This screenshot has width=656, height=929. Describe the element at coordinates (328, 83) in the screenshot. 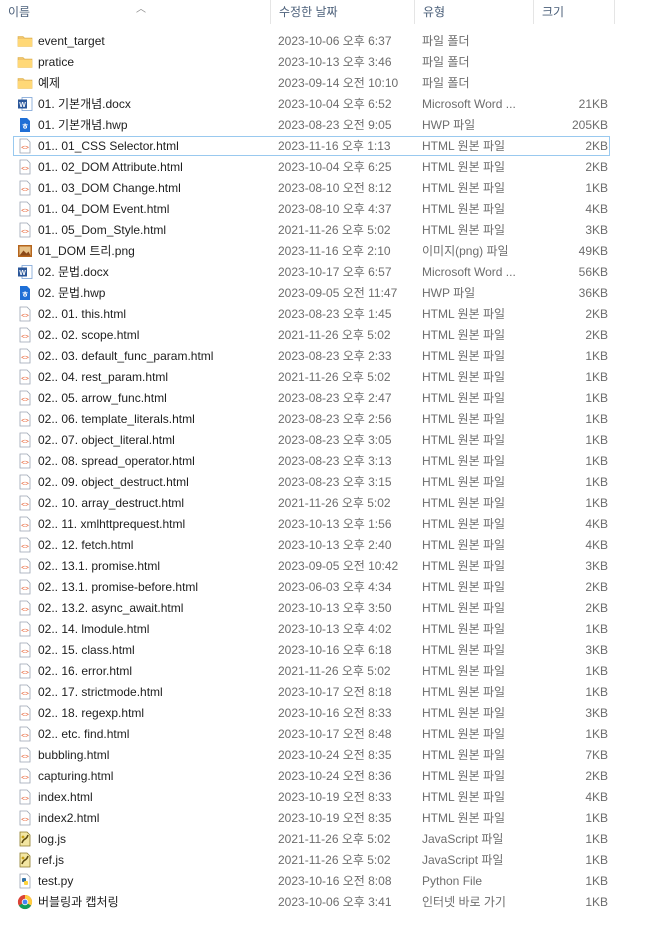

I see `file-row: 예제 2023-09-14 오전 10:10 파일 폴더` at that location.